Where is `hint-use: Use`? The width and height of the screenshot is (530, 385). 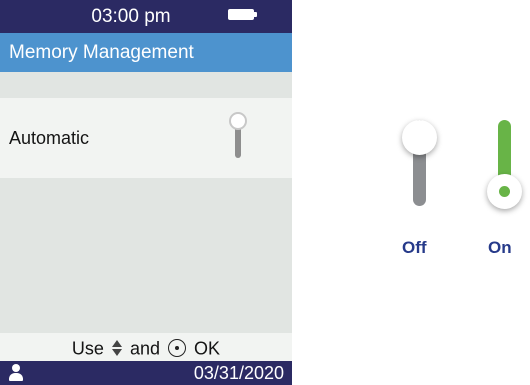 hint-use: Use is located at coordinates (87, 348).